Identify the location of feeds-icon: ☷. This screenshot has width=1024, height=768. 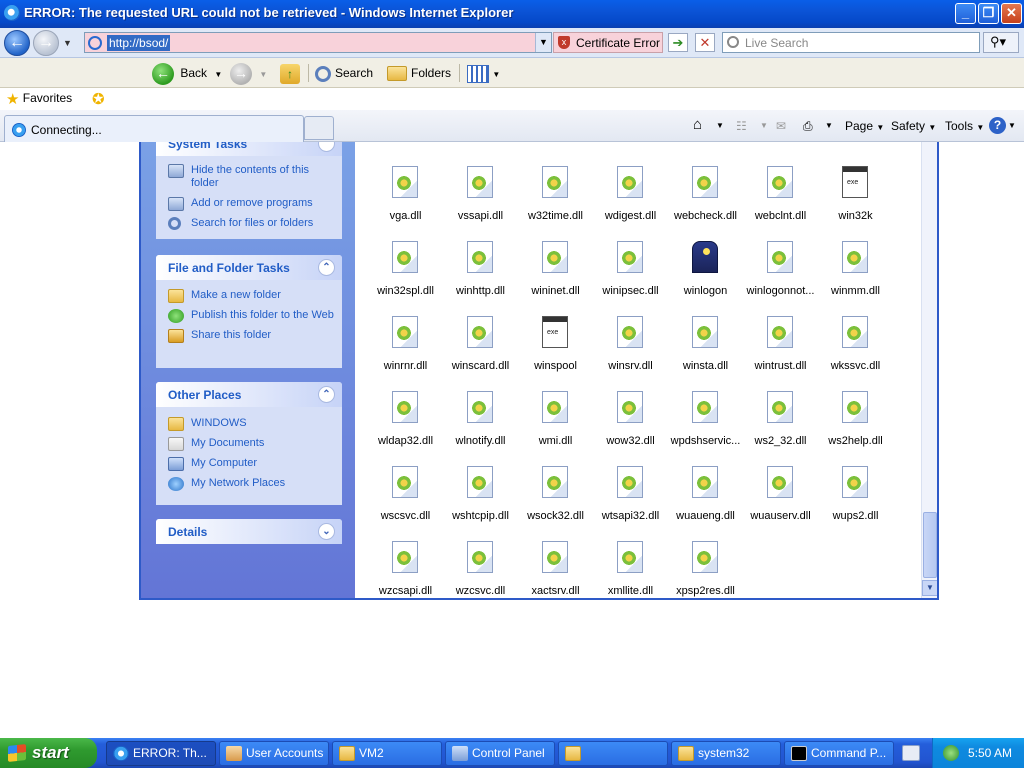
(741, 126).